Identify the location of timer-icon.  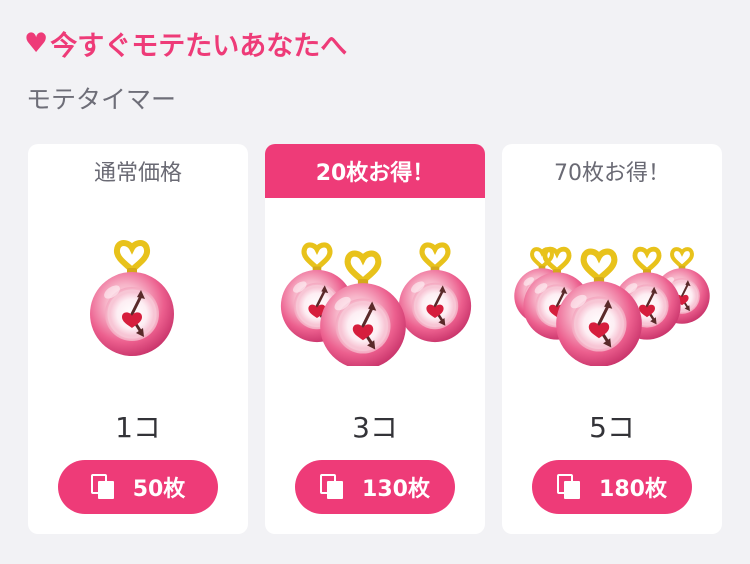
(138, 286).